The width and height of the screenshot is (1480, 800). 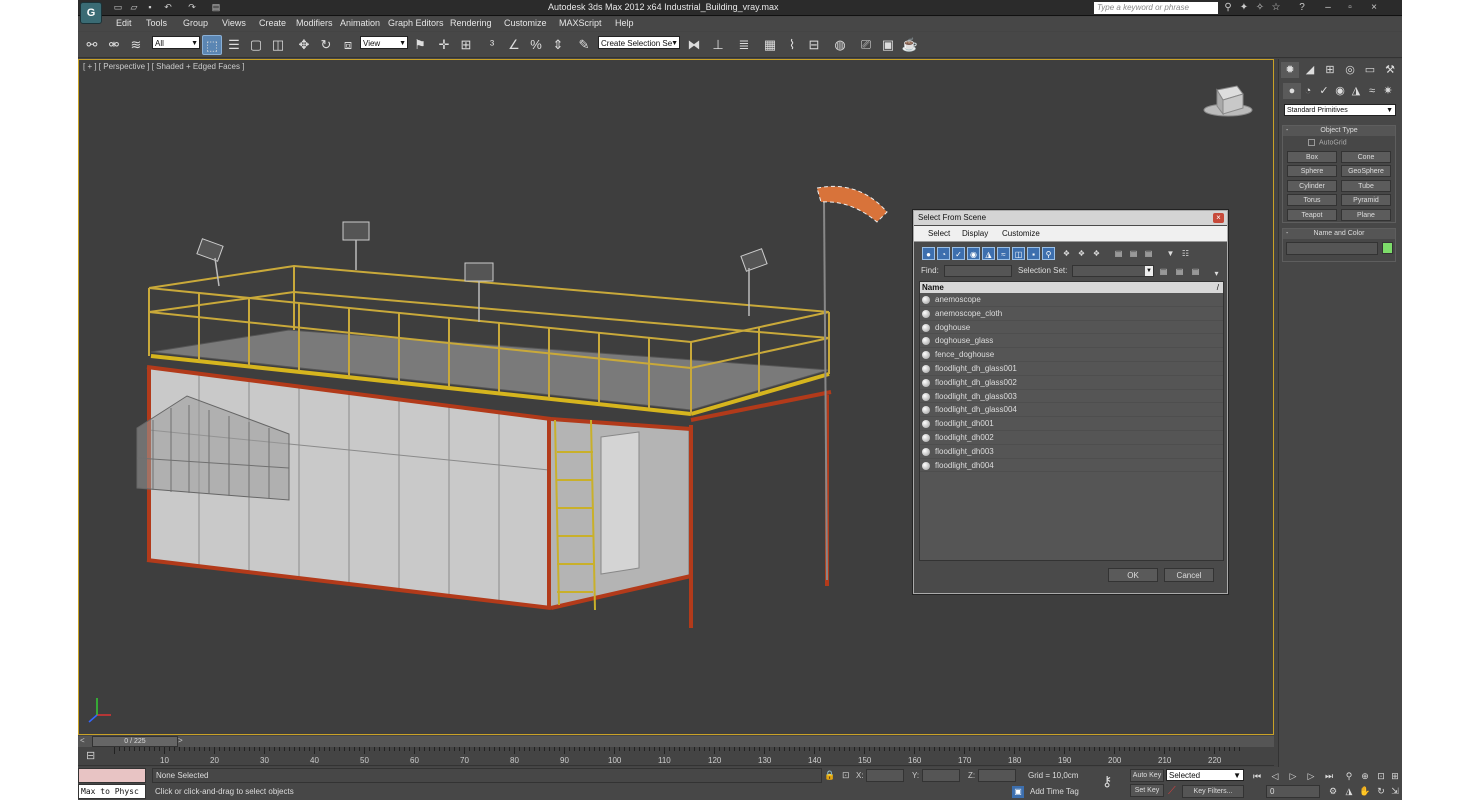 What do you see at coordinates (1312, 200) in the screenshot?
I see `torus-button: Torus` at bounding box center [1312, 200].